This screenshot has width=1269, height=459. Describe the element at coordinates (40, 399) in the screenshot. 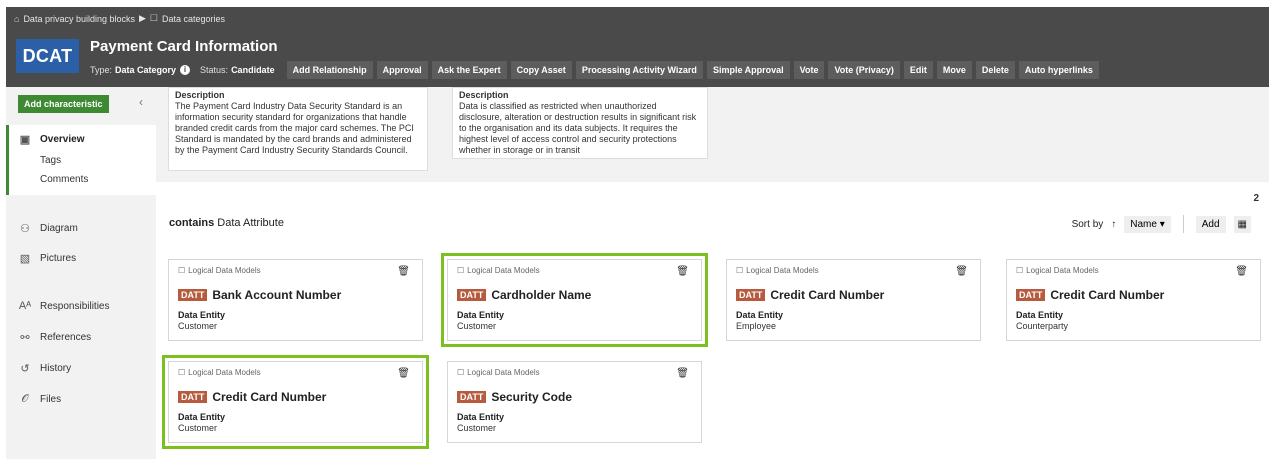

I see `sidebar-item-files: 𝒪 Files` at that location.